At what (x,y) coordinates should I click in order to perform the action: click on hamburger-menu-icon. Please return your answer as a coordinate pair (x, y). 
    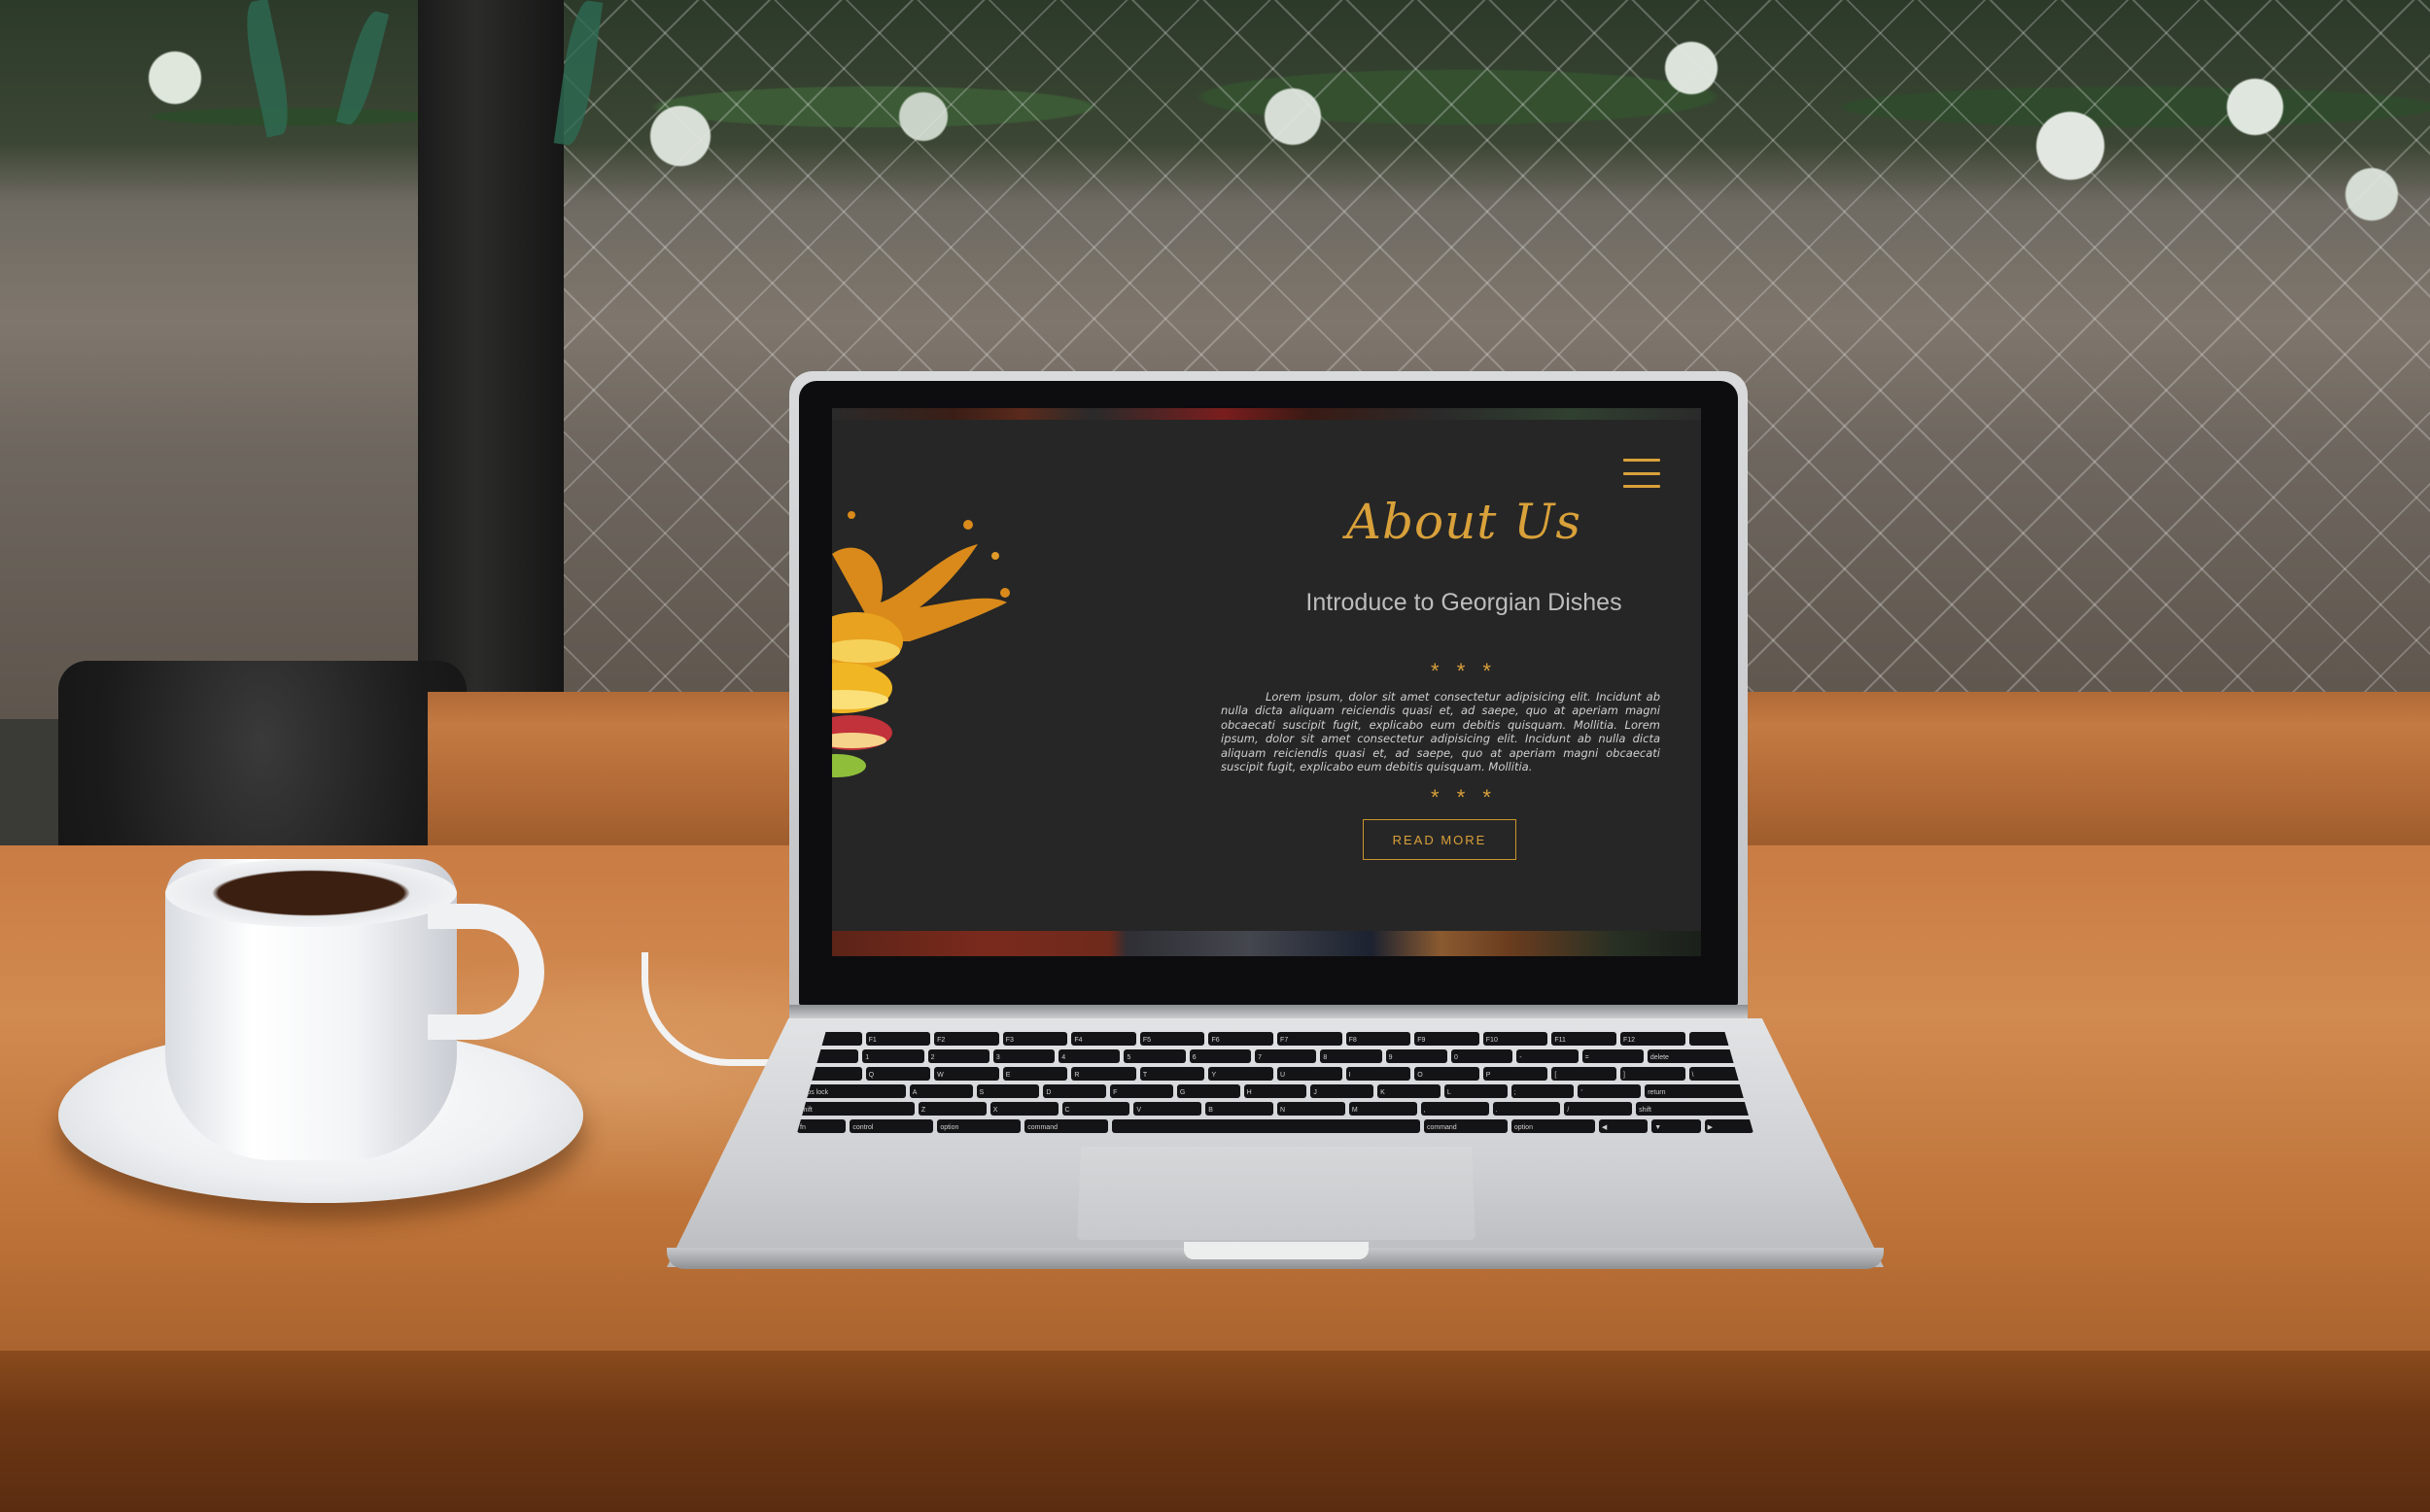
    Looking at the image, I should click on (1641, 473).